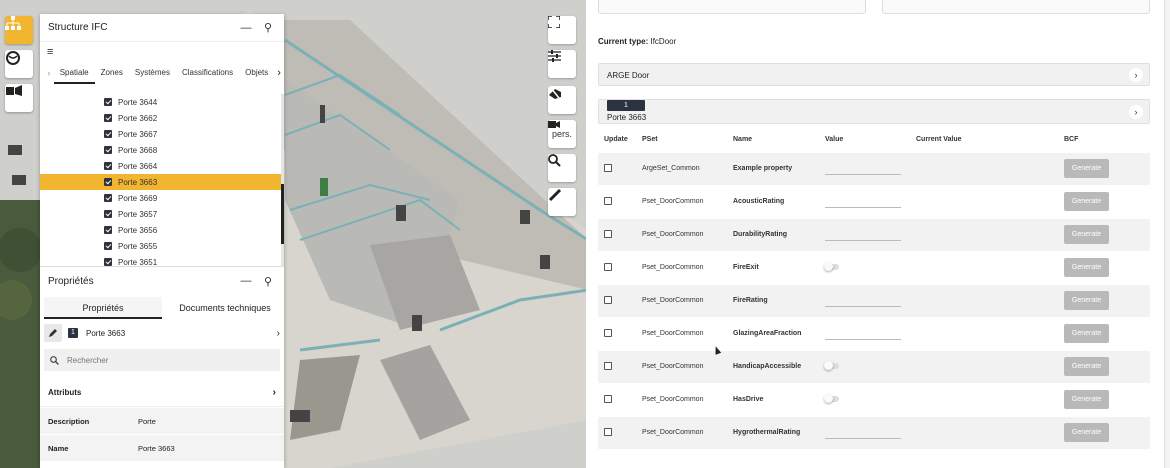 The width and height of the screenshot is (1170, 468). What do you see at coordinates (162, 182) in the screenshot?
I see `tree-item: Porte 3663` at bounding box center [162, 182].